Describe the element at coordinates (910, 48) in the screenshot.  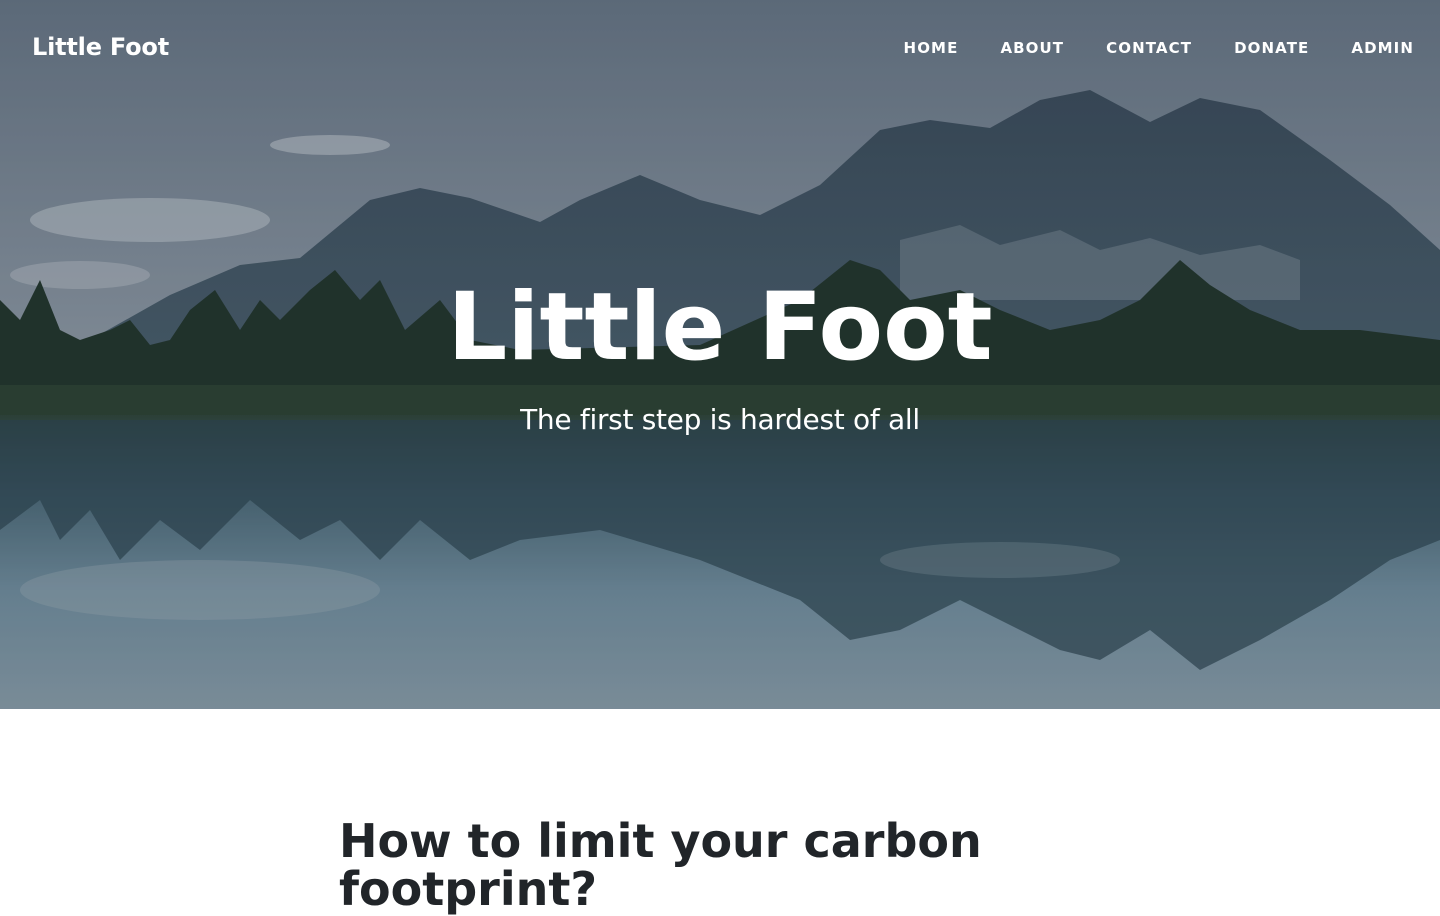
I see `nav-link-home: HOME` at that location.